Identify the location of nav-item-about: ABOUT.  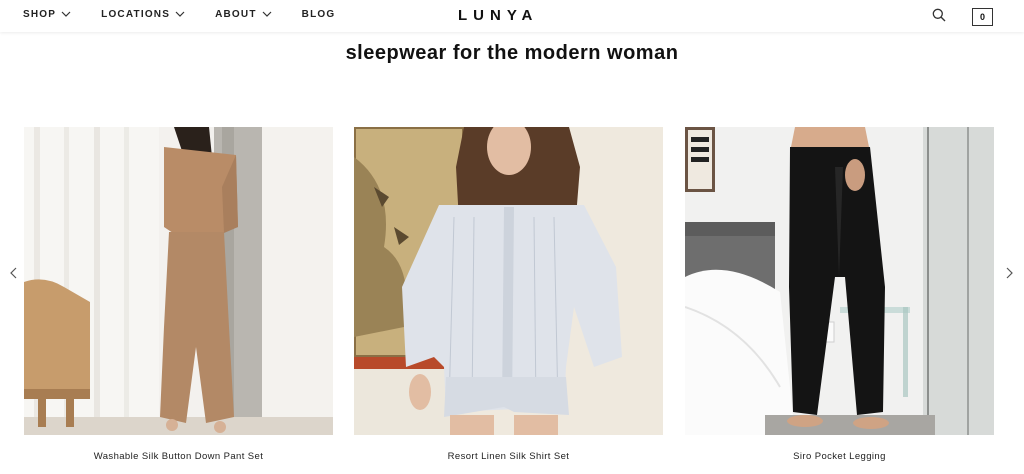
(243, 14).